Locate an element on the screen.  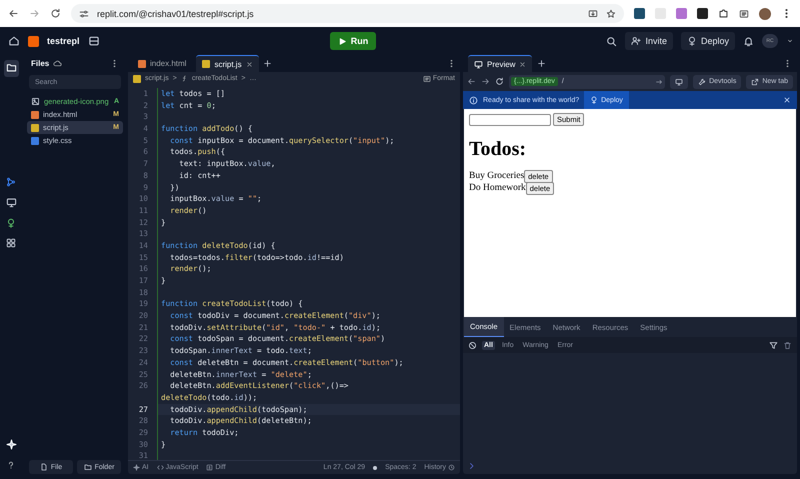
filter-icon is located at coordinates (773, 345).